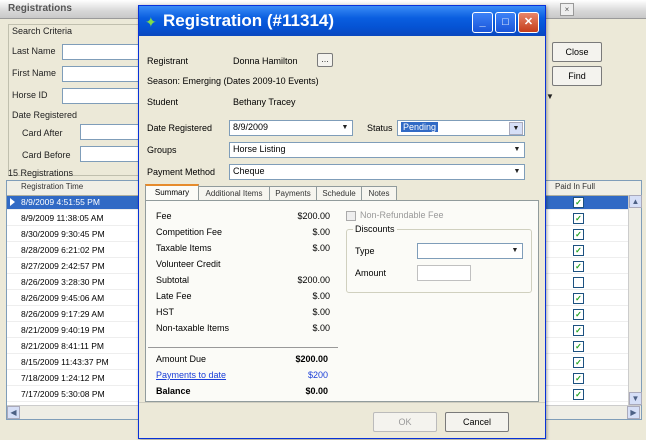 Image resolution: width=646 pixels, height=440 pixels. I want to click on non-refundable-label: Non-Refundable Fee, so click(402, 215).